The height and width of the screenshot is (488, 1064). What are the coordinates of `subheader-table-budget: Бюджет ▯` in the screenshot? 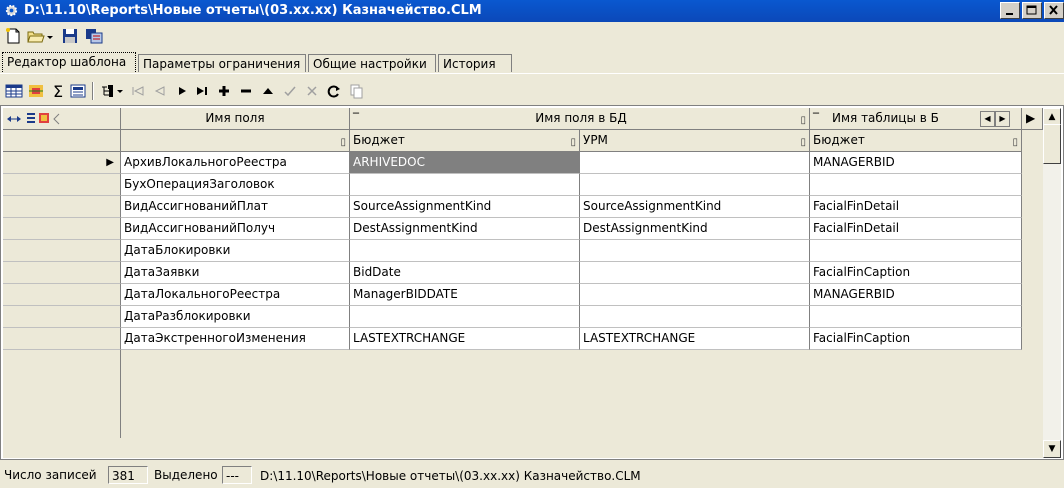 It's located at (916, 141).